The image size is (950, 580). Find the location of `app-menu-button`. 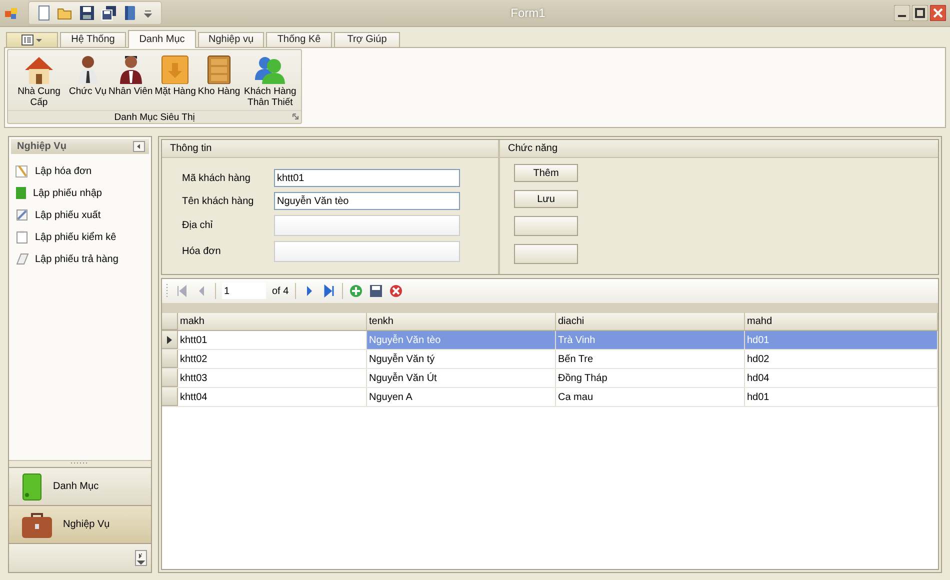

app-menu-button is located at coordinates (32, 39).